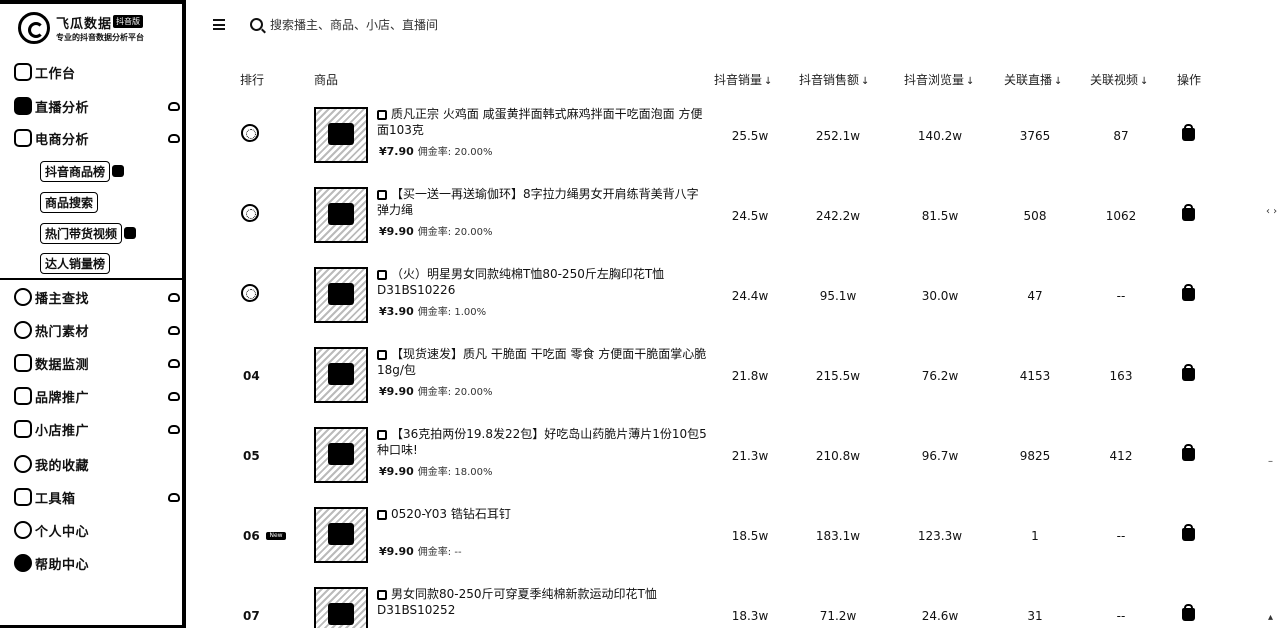 This screenshot has width=1280, height=628. What do you see at coordinates (62, 140) in the screenshot?
I see `sidebar-item-label: 电商分析` at bounding box center [62, 140].